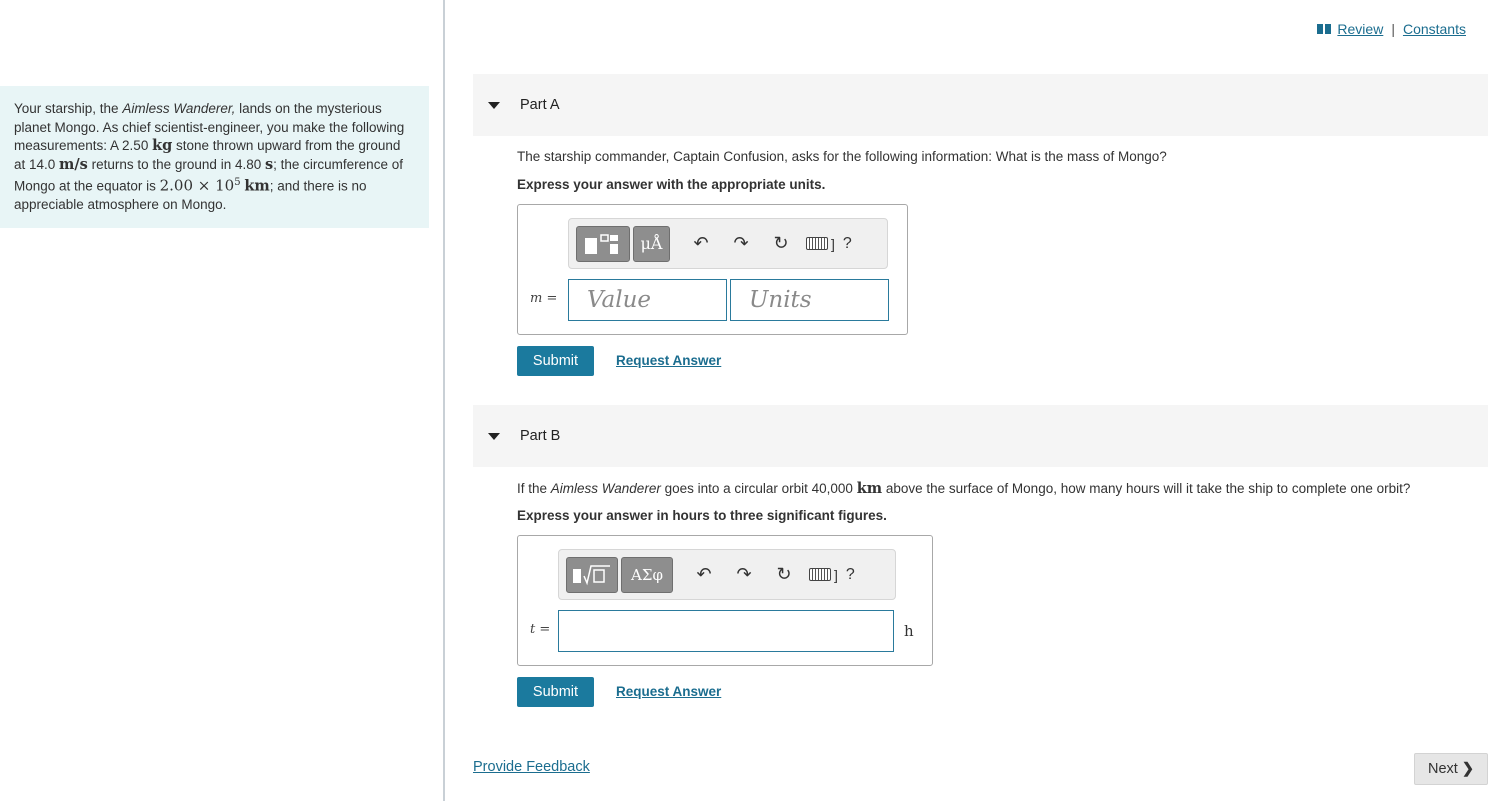  I want to click on part-b-variable-label: t =, so click(540, 629).